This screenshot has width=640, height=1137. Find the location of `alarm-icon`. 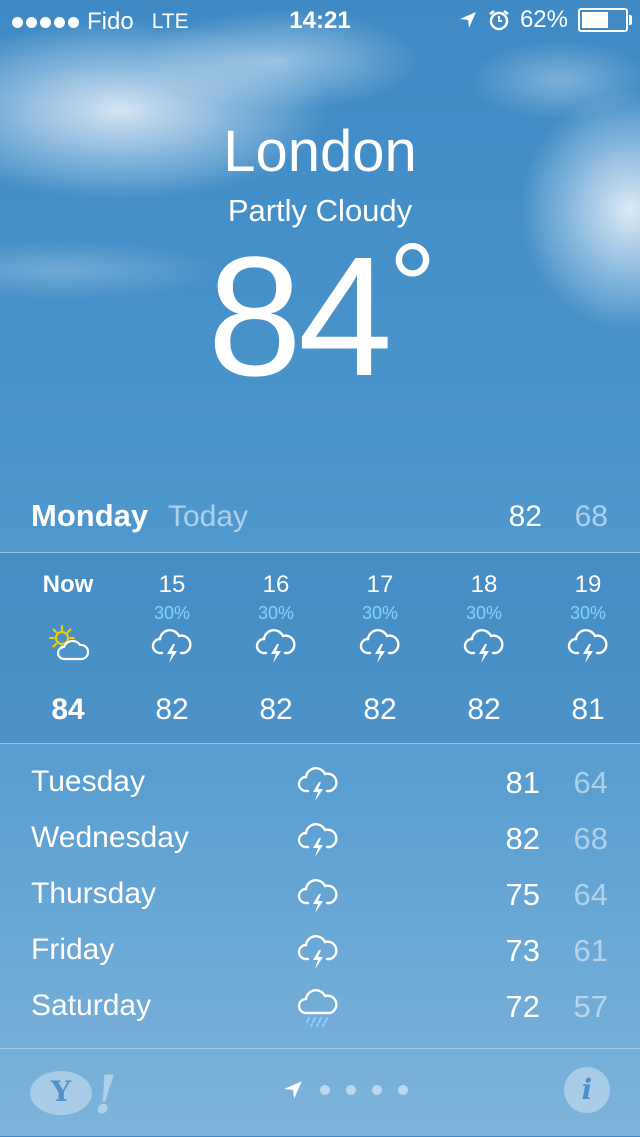

alarm-icon is located at coordinates (499, 20).